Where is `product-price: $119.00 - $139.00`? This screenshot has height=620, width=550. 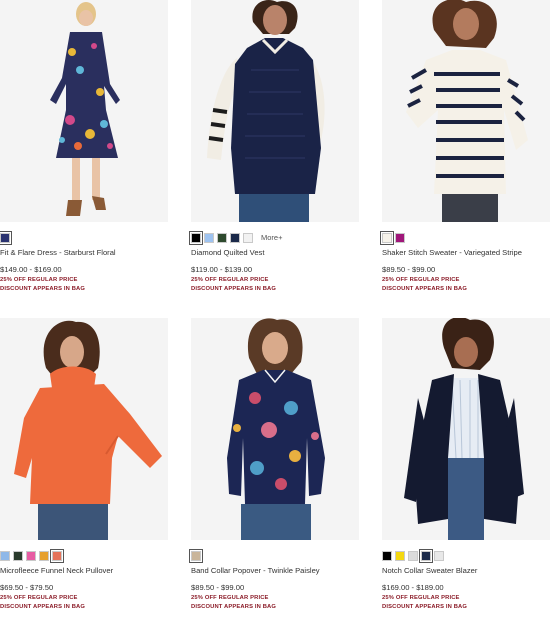 product-price: $119.00 - $139.00 is located at coordinates (222, 269).